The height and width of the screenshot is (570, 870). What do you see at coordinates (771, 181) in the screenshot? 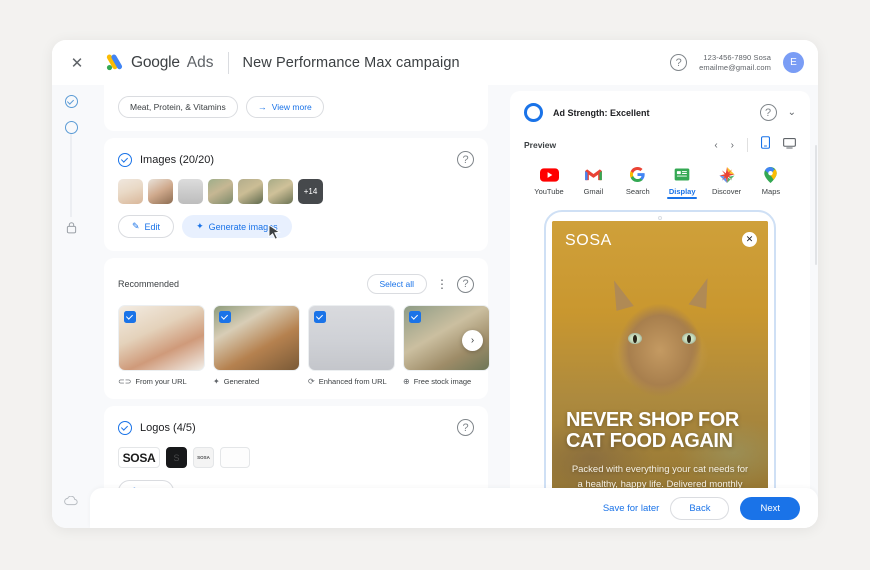
I see `tab-maps: Maps` at bounding box center [771, 181].